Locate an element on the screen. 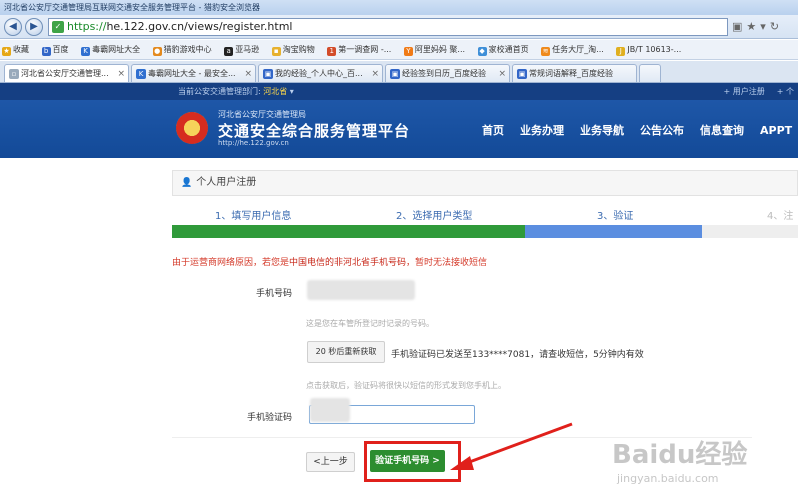 Image resolution: width=798 pixels, height=503 pixels. progress-done is located at coordinates (348, 231).